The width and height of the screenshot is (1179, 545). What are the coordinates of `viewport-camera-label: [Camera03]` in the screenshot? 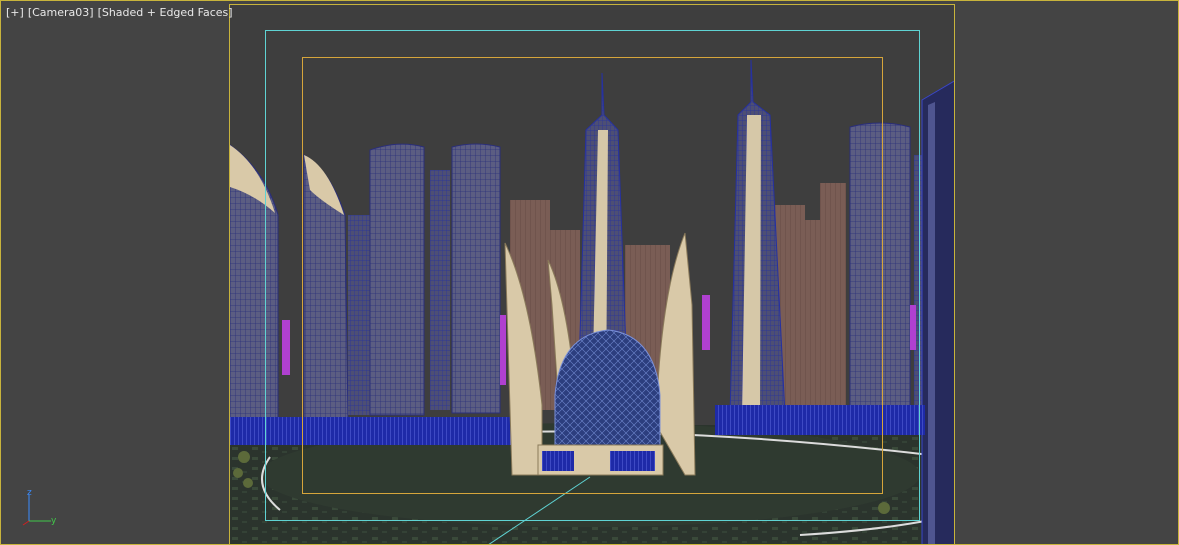 It's located at (61, 13).